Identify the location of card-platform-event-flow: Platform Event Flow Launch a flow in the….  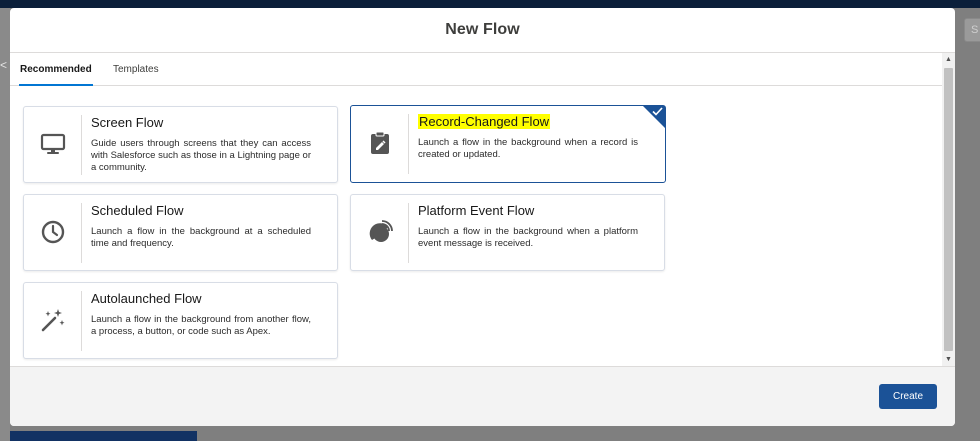
(507, 232).